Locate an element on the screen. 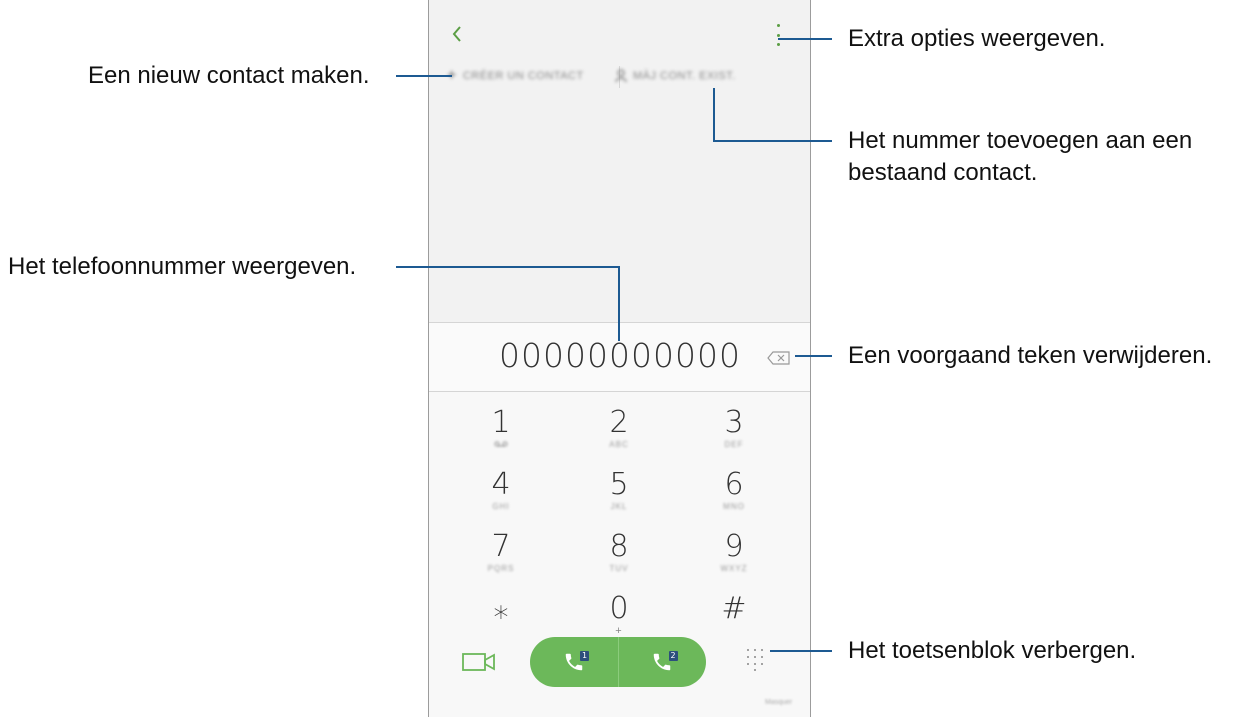  backspace-icon is located at coordinates (778, 358).